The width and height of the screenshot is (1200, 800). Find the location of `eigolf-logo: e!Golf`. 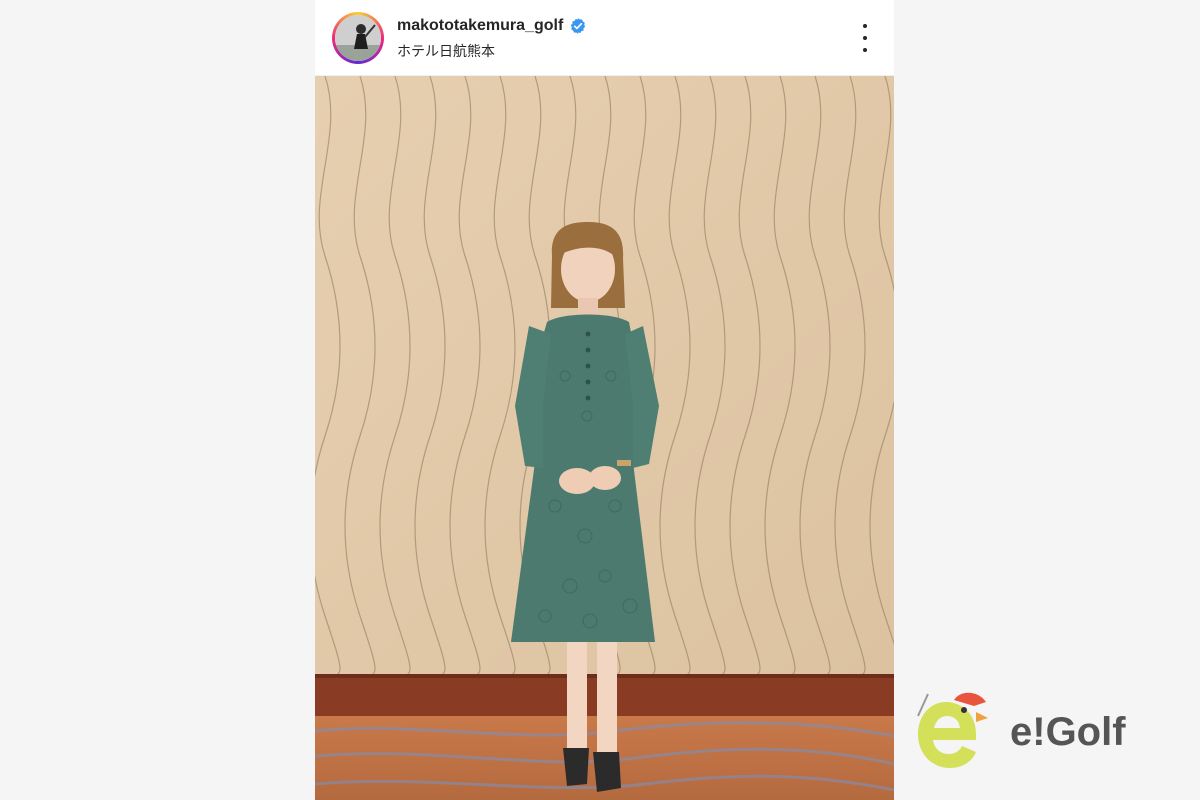

eigolf-logo: e!Golf is located at coordinates (1049, 733).